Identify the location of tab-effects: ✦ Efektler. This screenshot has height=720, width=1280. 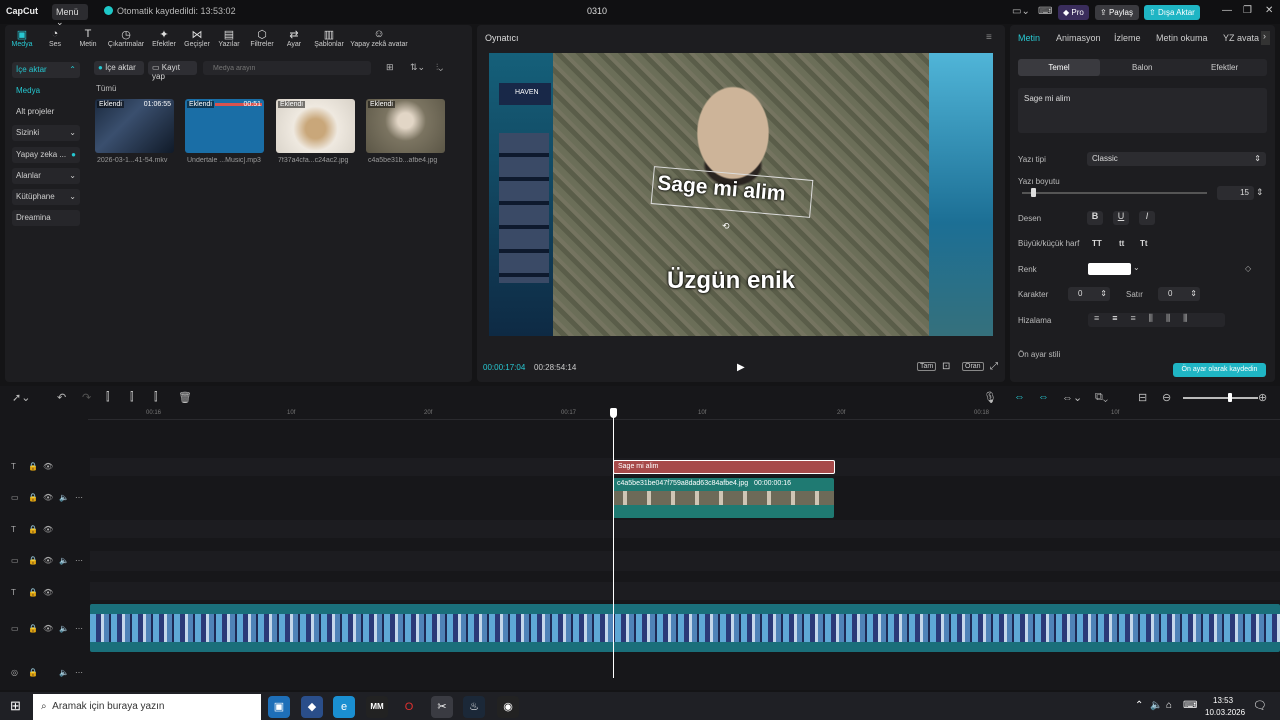
(164, 38).